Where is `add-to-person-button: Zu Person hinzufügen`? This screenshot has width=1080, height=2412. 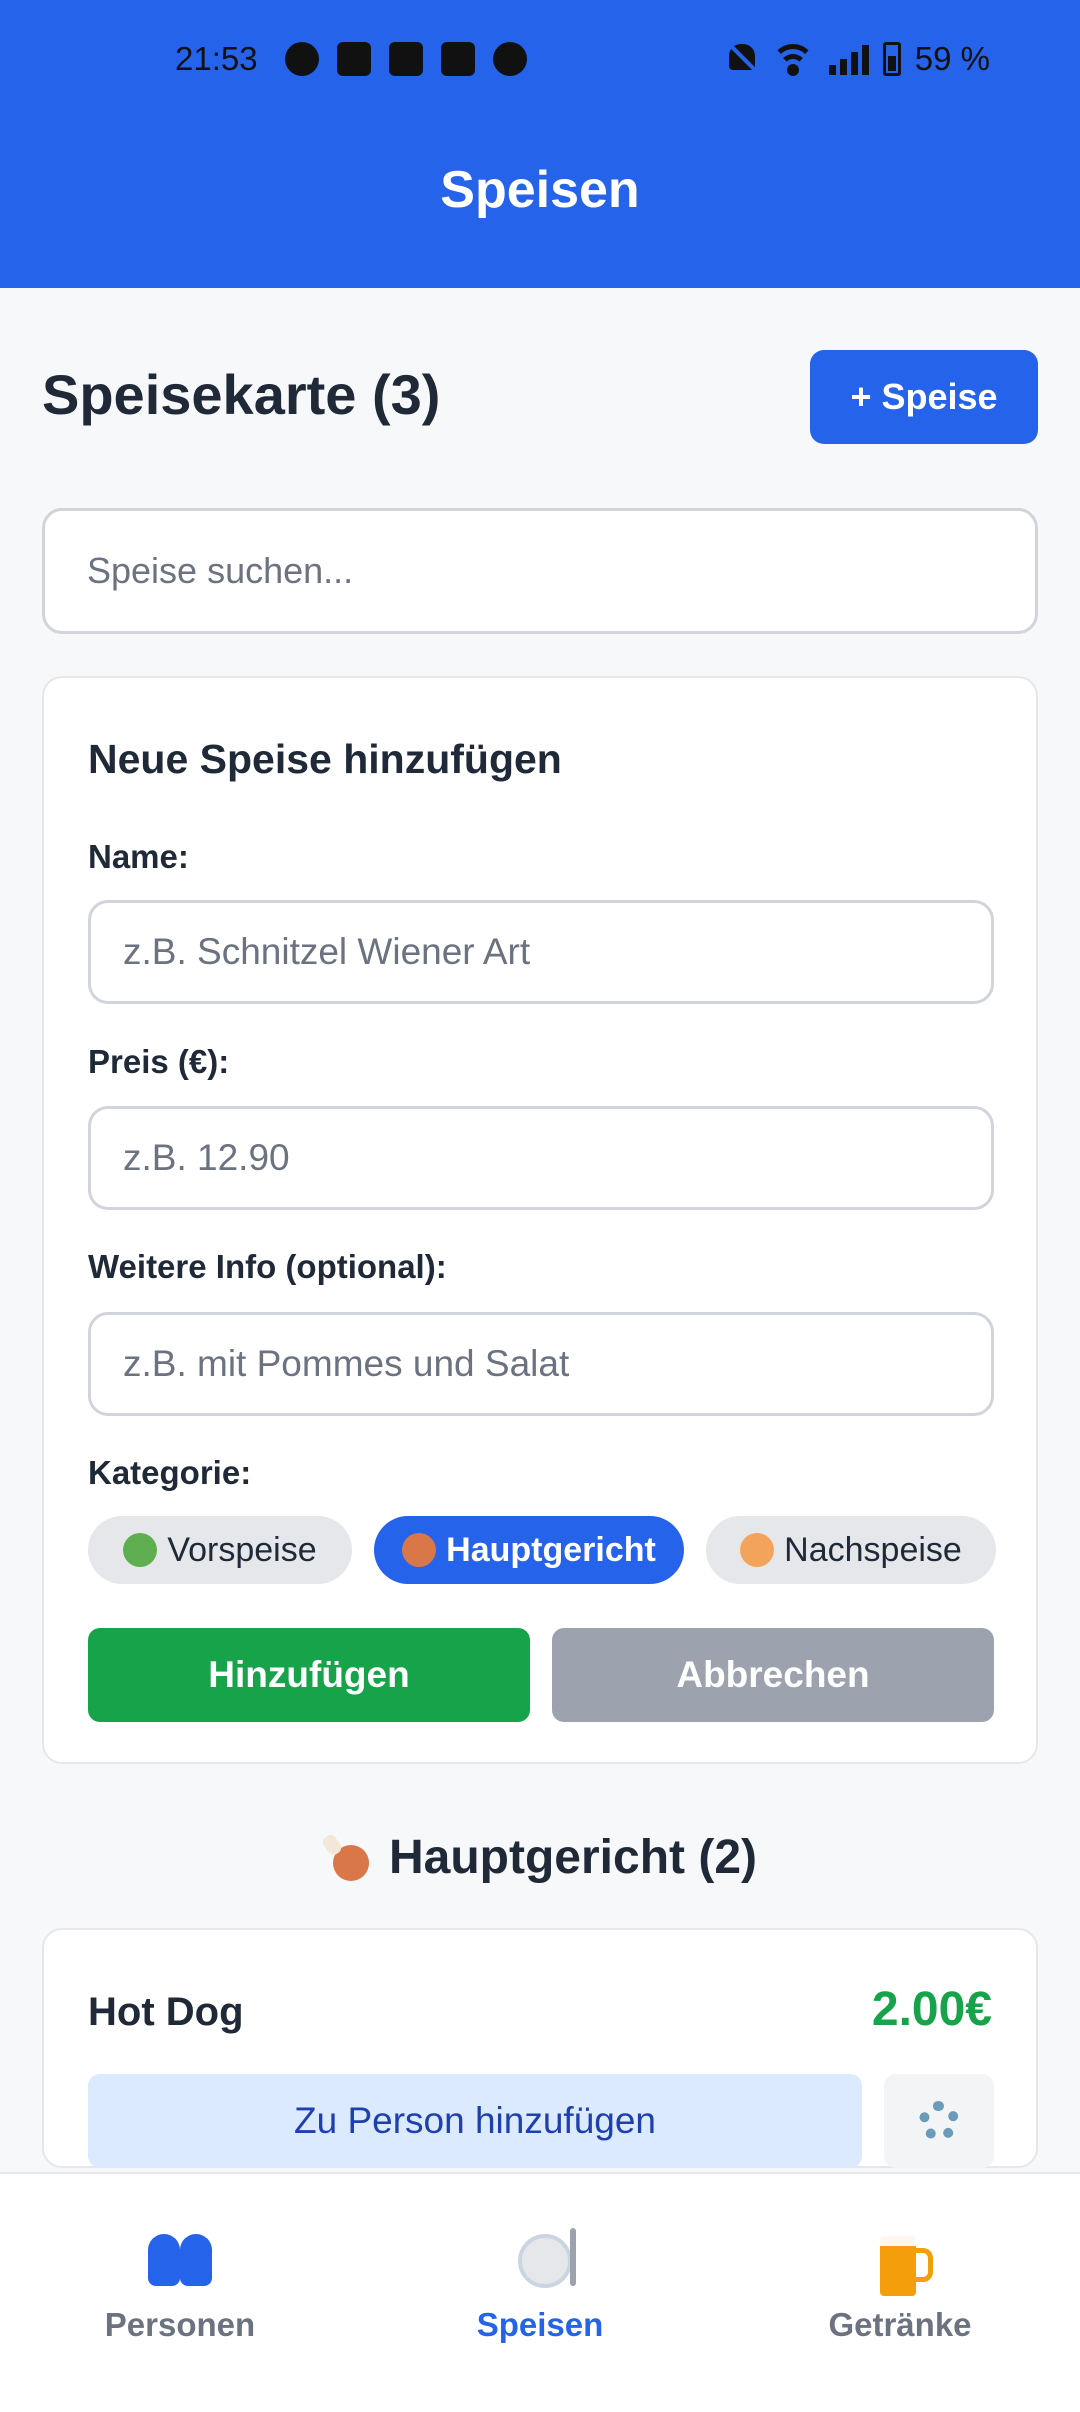 add-to-person-button: Zu Person hinzufügen is located at coordinates (475, 2121).